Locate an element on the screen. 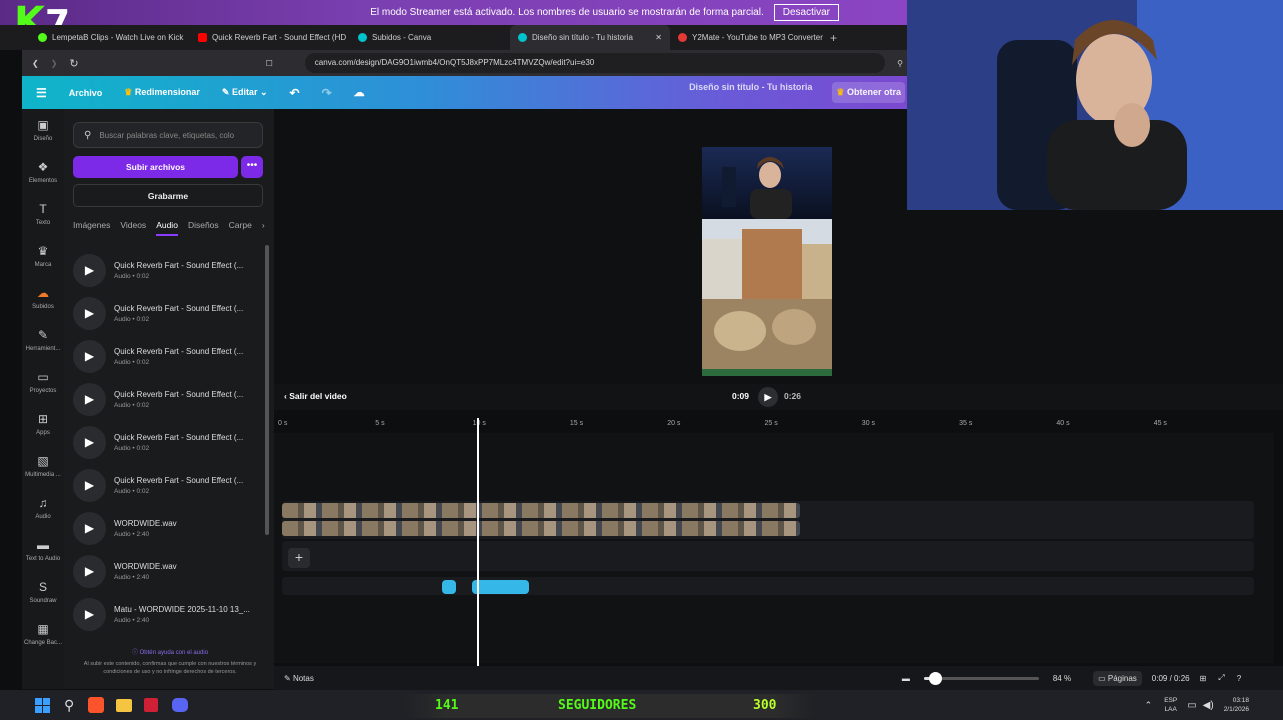 This screenshot has width=1283, height=720. edit-button: ✎ Editar ⌄ is located at coordinates (245, 92).